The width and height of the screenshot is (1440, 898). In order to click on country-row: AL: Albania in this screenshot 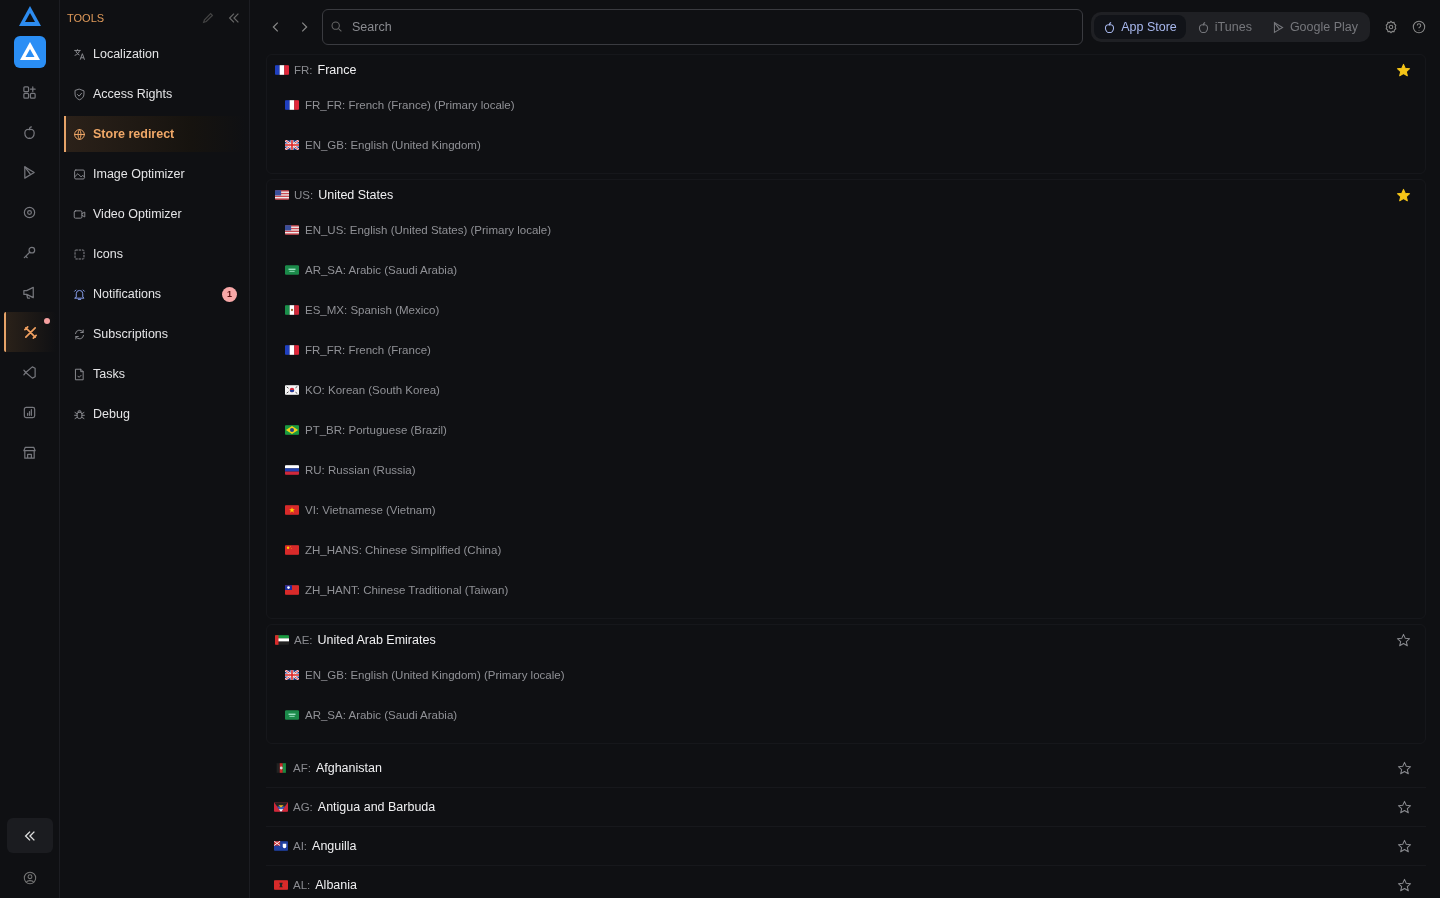, I will do `click(846, 882)`.